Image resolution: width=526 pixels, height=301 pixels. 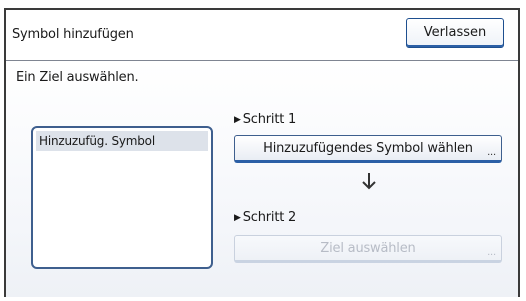 I want to click on instruction-text: Ein Ziel auswählen., so click(x=77, y=77).